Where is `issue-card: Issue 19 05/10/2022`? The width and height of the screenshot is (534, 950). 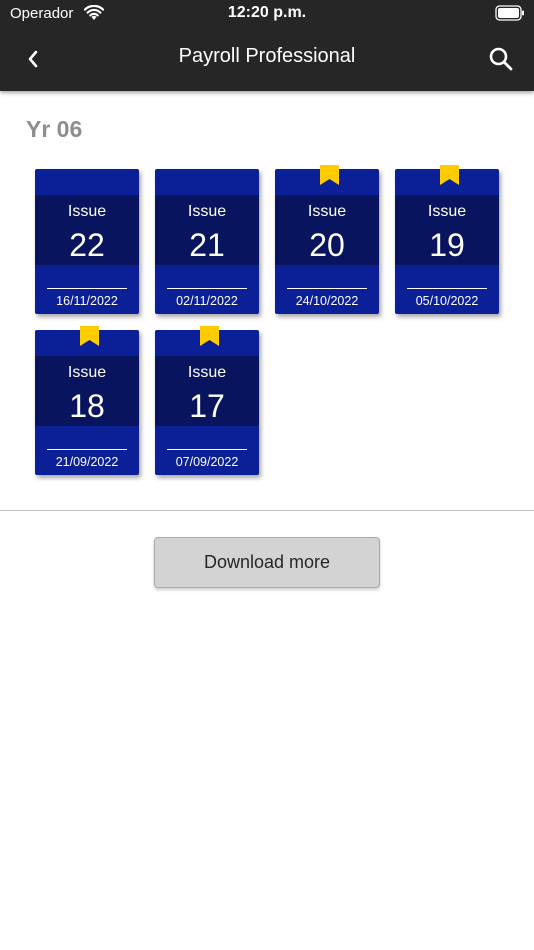
issue-card: Issue 19 05/10/2022 is located at coordinates (447, 239).